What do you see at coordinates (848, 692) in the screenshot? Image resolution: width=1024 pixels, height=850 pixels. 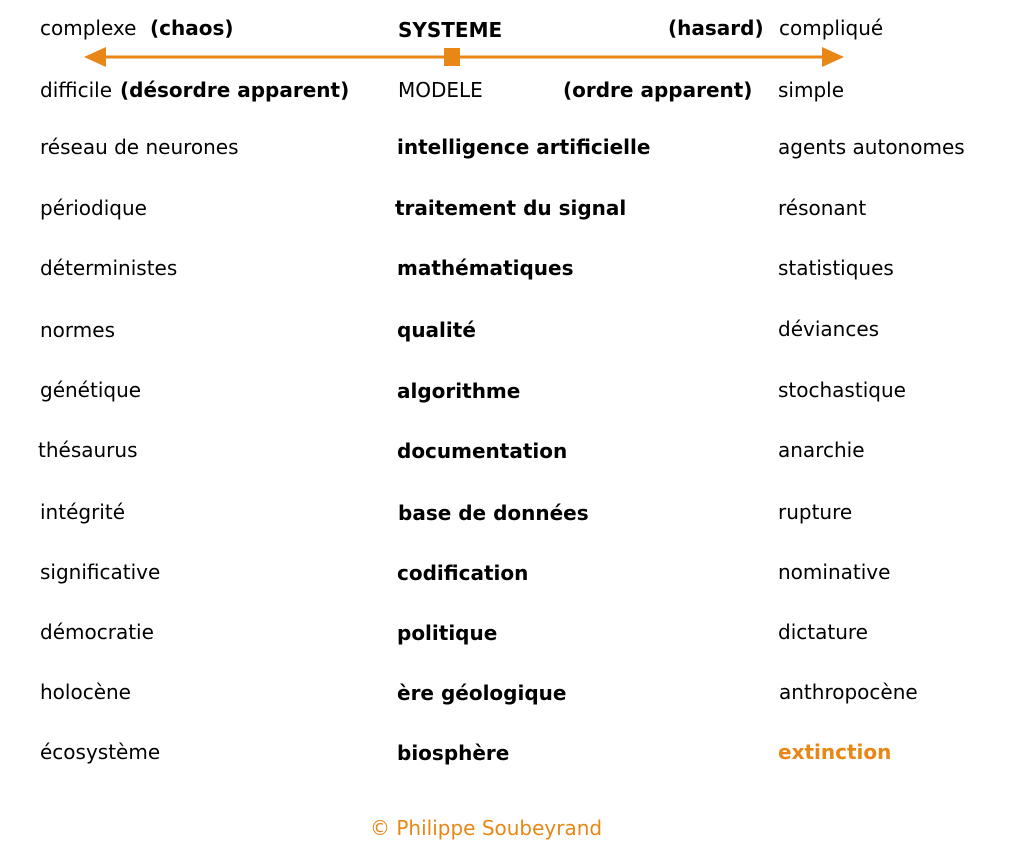 I see `row-right-term: anthropocène` at bounding box center [848, 692].